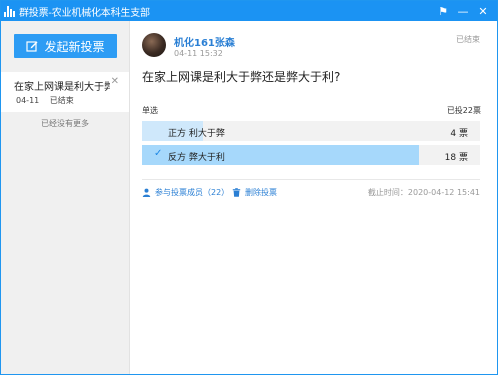  I want to click on vote-item-status: 已结束, so click(61, 100).